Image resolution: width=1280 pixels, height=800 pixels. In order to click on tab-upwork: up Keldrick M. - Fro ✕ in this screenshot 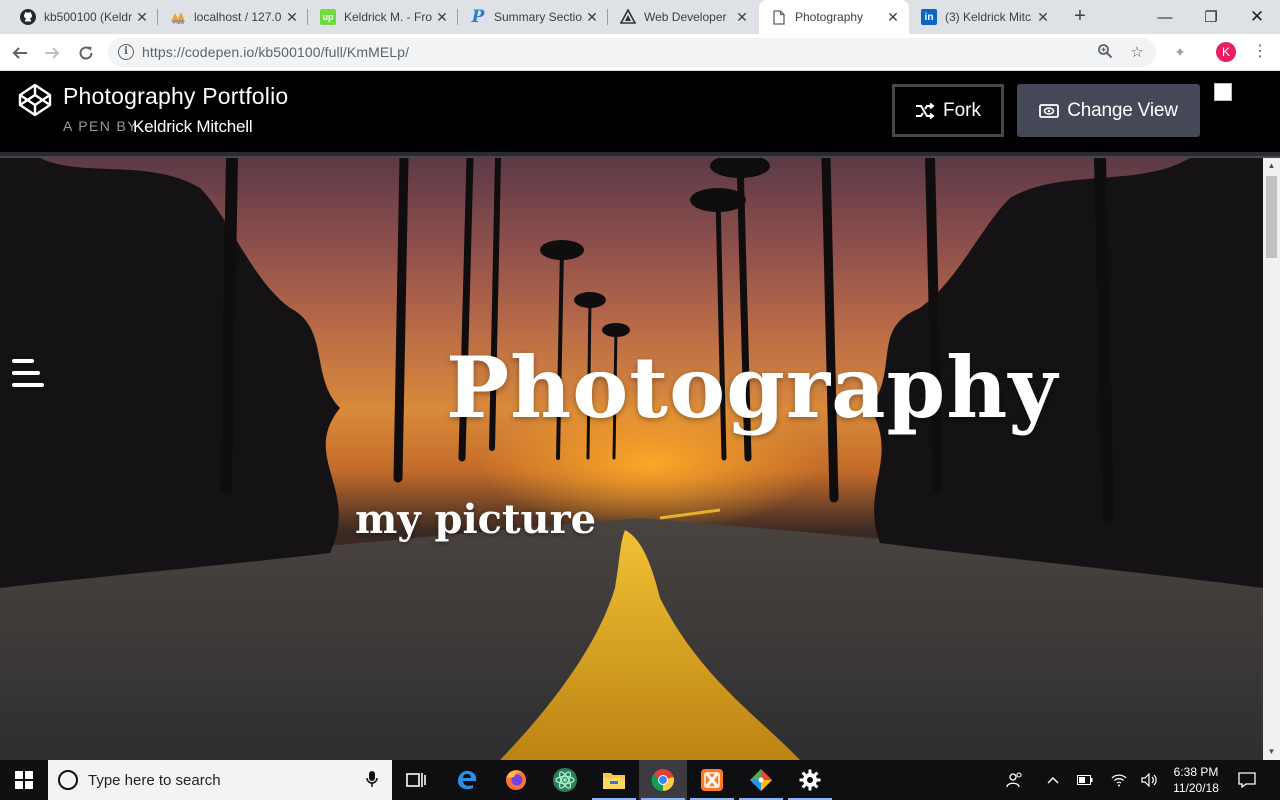, I will do `click(383, 17)`.